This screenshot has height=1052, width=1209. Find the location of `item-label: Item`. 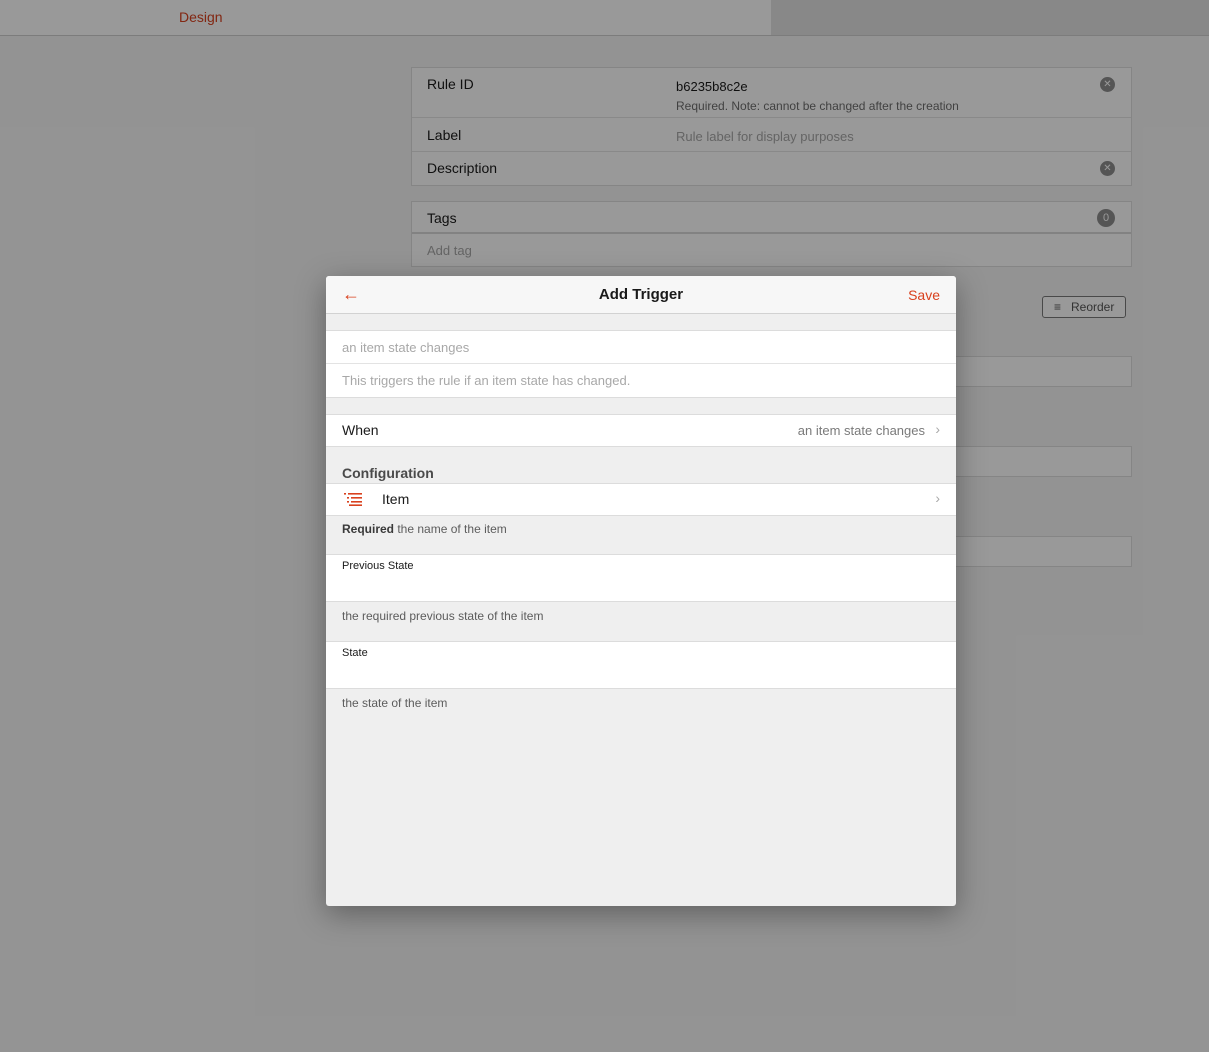

item-label: Item is located at coordinates (396, 499).